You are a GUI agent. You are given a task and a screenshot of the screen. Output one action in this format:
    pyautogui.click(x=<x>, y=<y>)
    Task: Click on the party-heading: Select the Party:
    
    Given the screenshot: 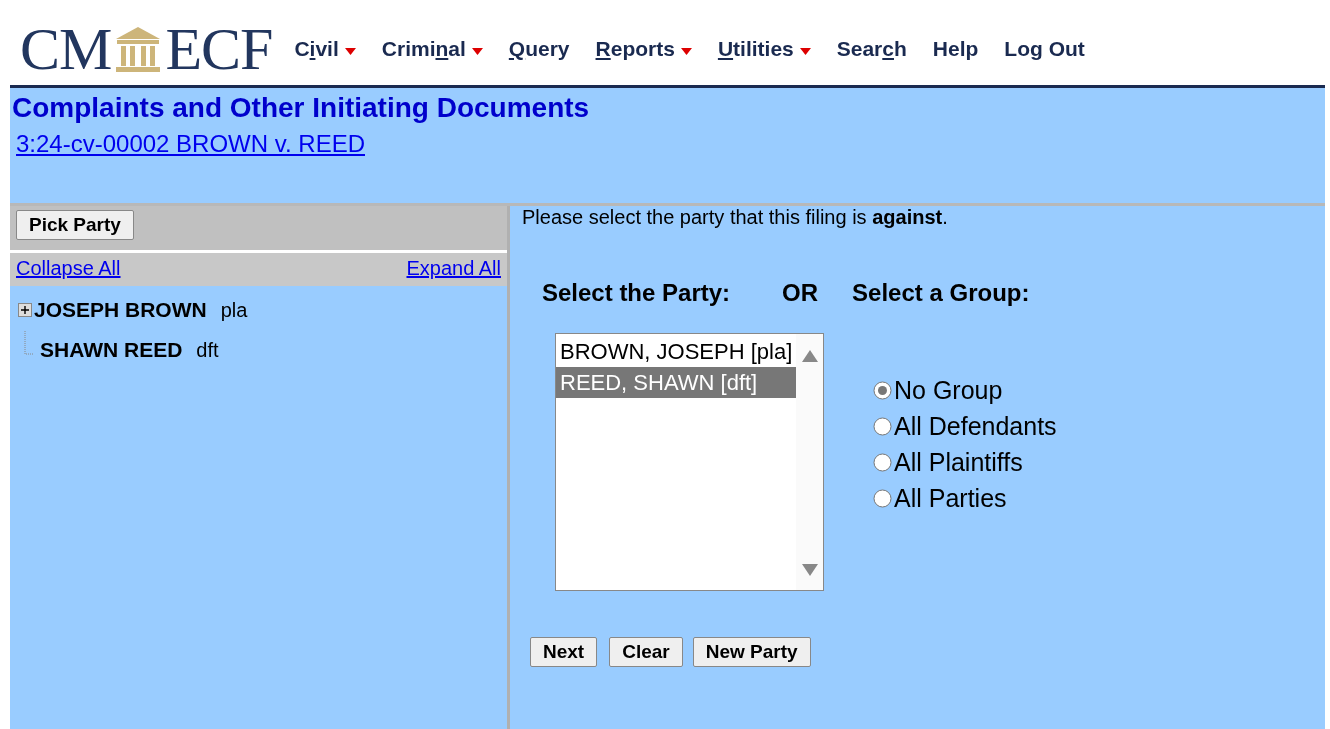 What is the action you would take?
    pyautogui.click(x=636, y=293)
    